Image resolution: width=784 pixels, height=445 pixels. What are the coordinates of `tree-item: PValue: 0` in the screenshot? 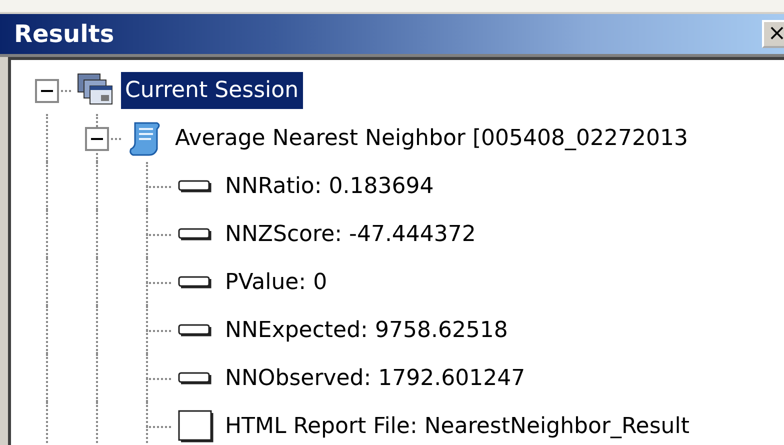 It's located at (276, 282).